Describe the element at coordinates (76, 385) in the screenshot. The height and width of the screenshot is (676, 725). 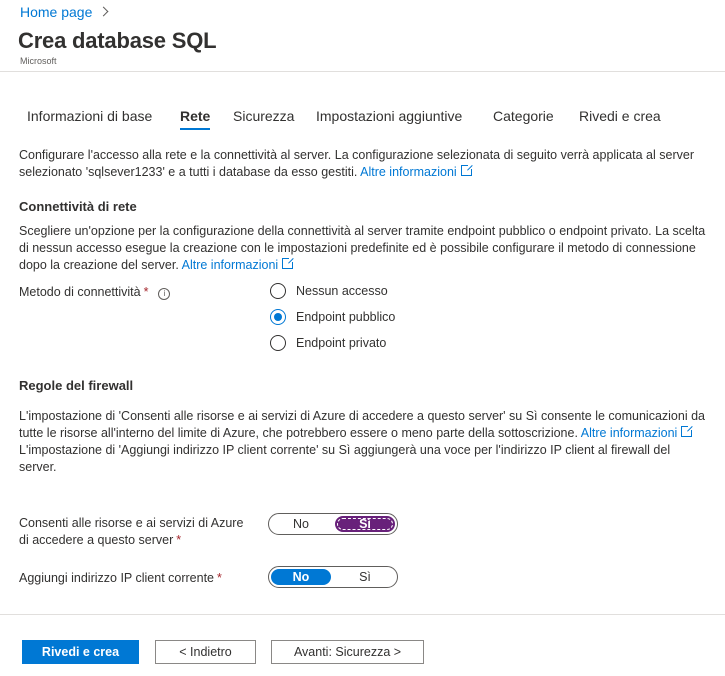
I see `firewall-heading: Regole del firewall` at that location.